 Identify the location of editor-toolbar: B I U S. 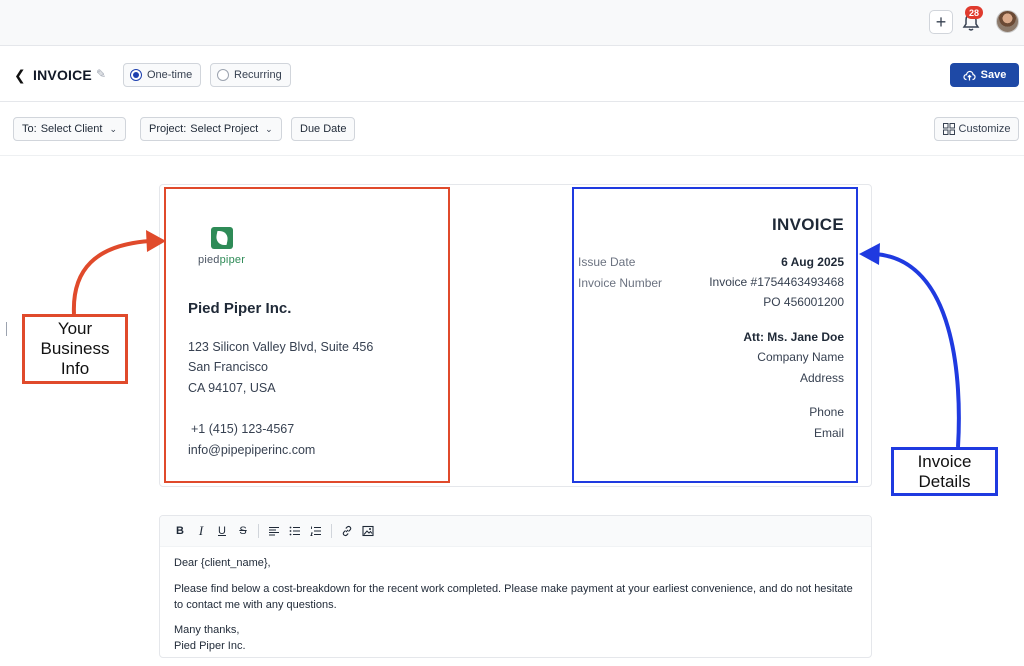
(515, 531).